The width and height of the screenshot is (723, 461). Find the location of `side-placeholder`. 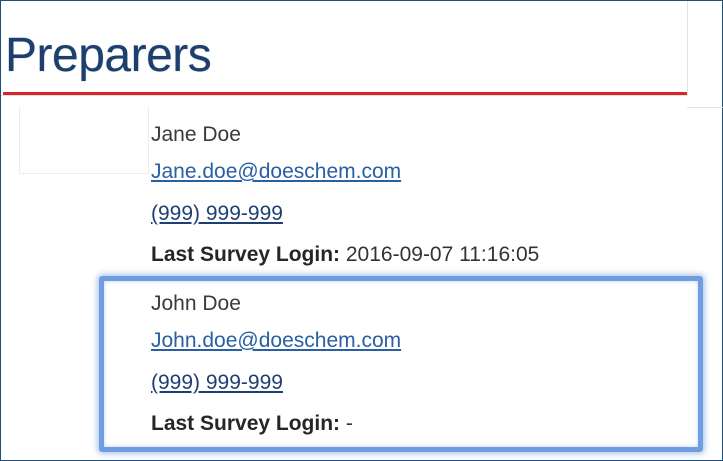

side-placeholder is located at coordinates (84, 140).